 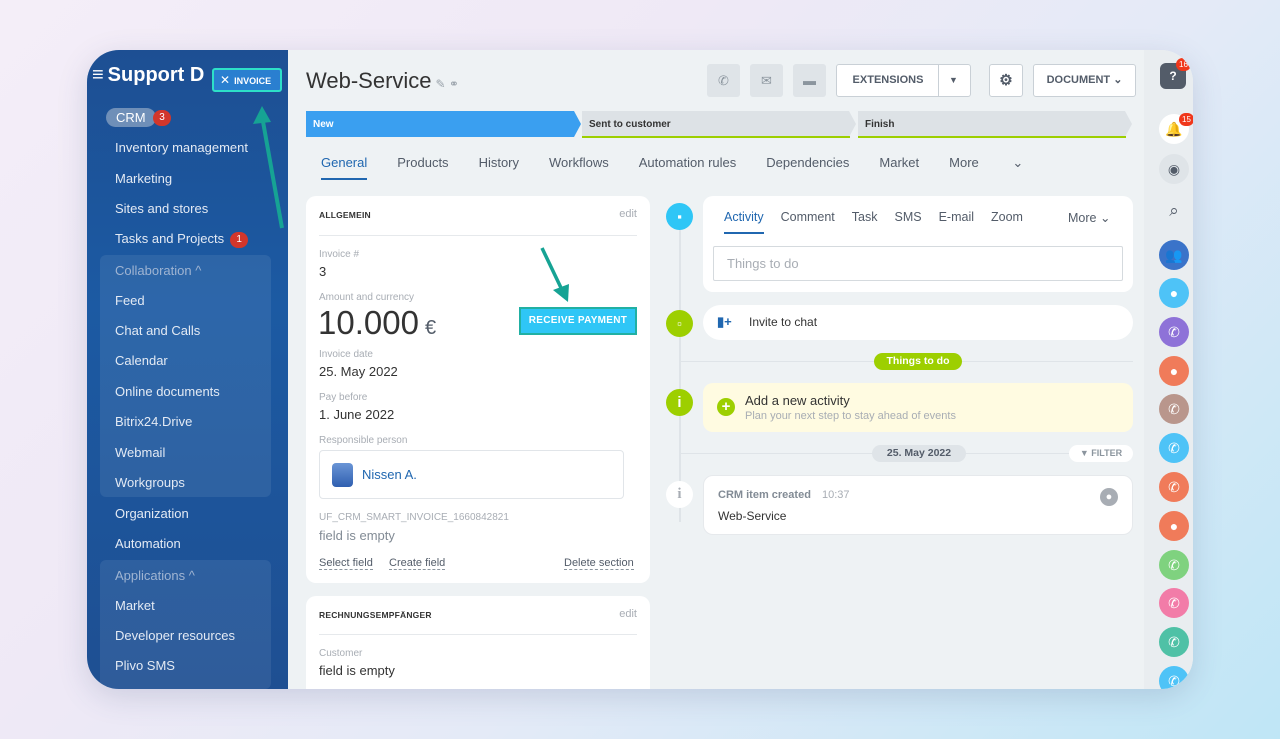 I want to click on sidebar-item-documents: Online documents, so click(x=167, y=391).